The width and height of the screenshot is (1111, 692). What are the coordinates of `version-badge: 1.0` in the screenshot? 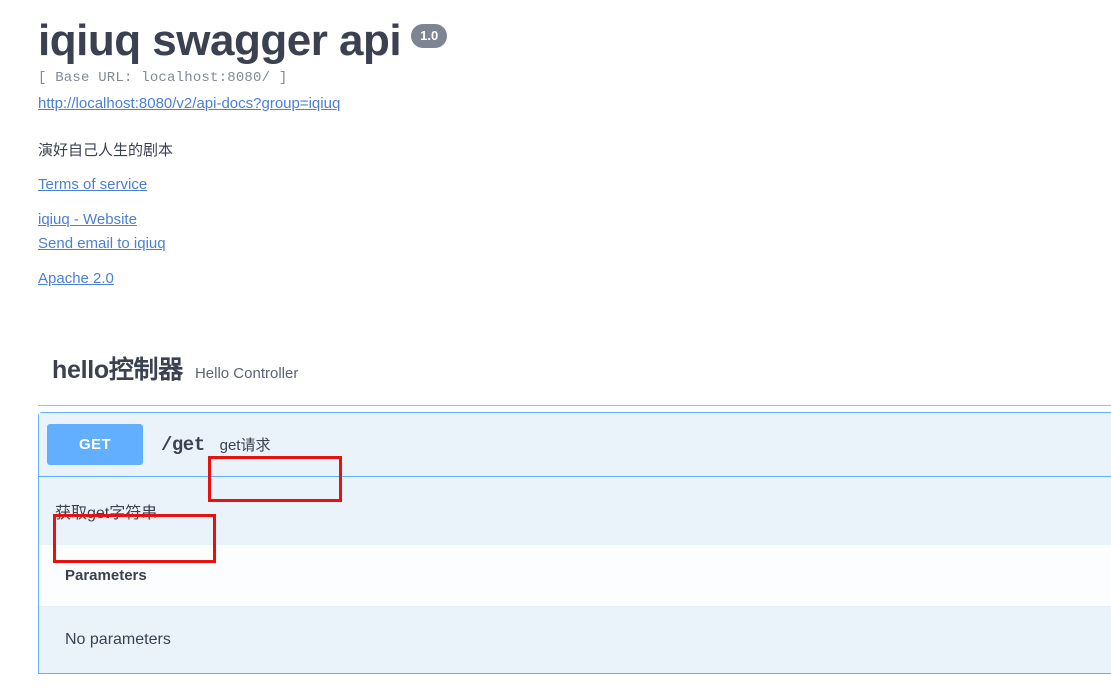 It's located at (429, 36).